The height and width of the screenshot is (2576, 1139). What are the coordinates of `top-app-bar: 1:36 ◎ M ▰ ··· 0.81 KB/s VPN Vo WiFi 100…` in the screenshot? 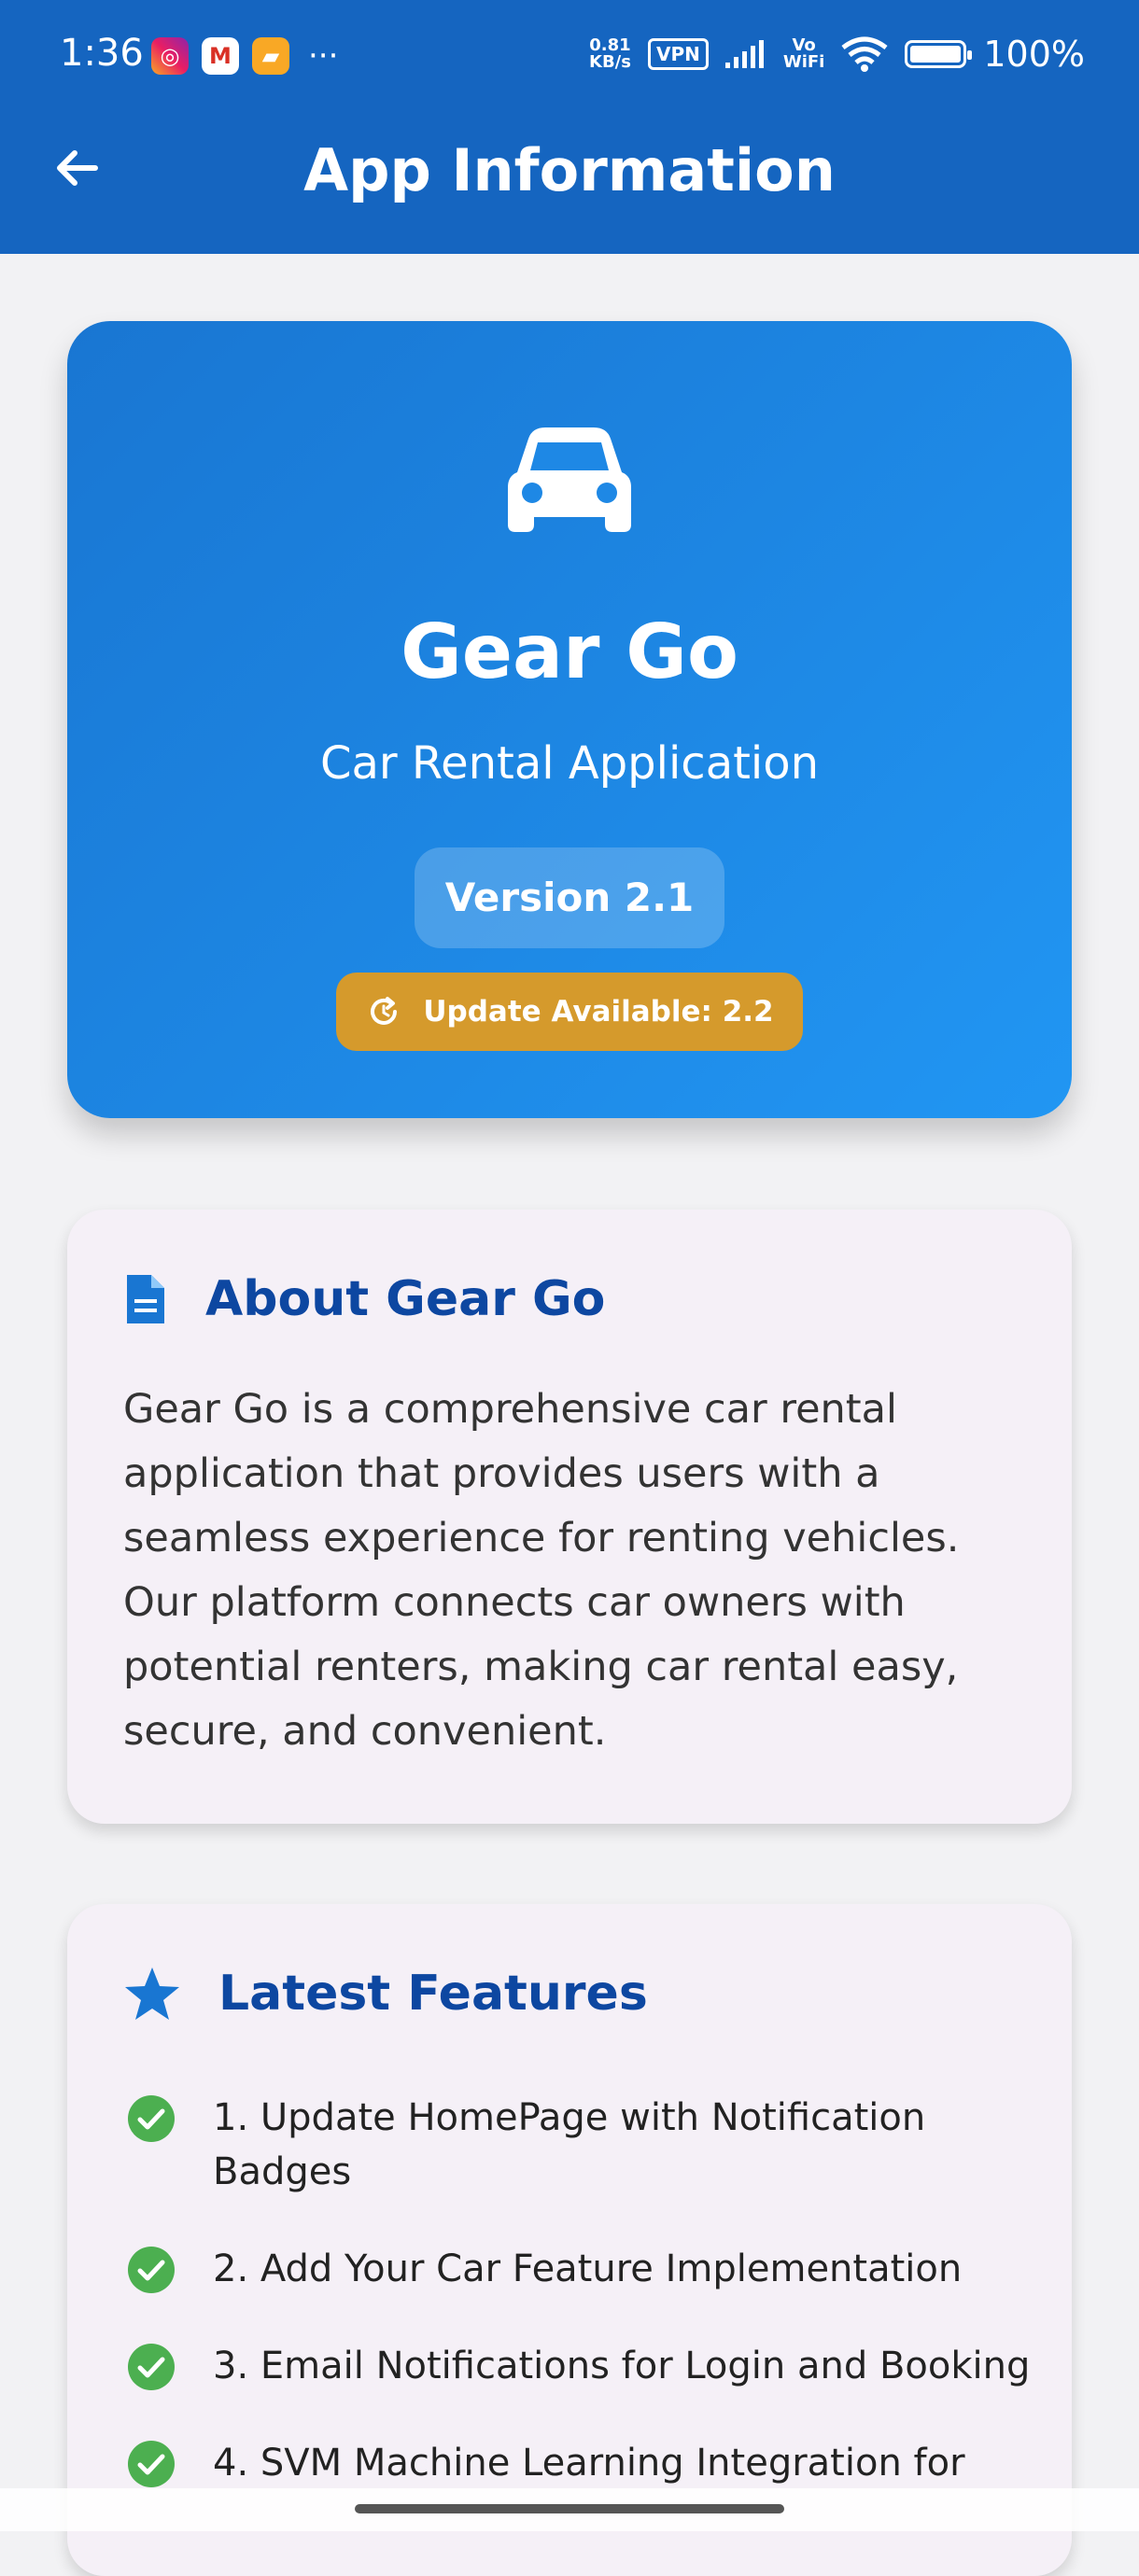 It's located at (569, 127).